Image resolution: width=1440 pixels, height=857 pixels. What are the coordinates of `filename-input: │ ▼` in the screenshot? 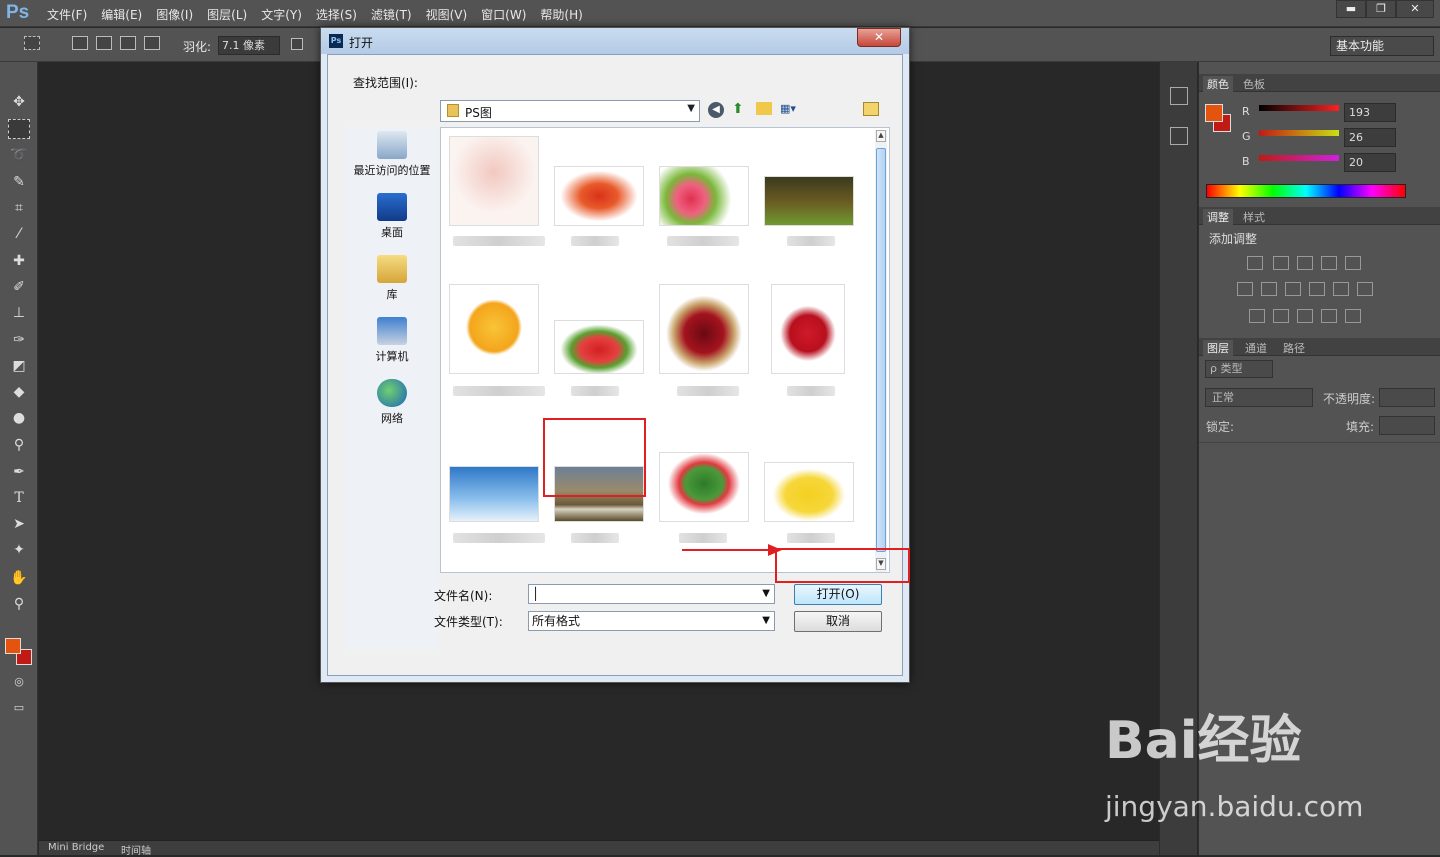 It's located at (651, 594).